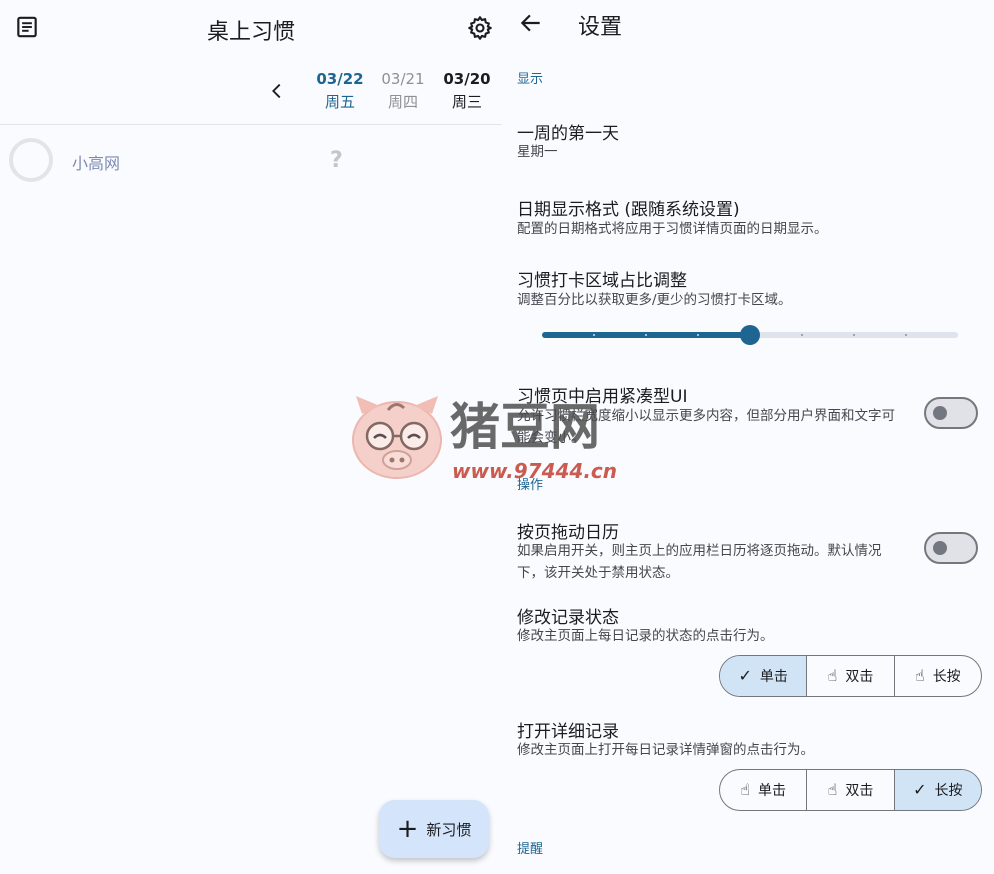 The image size is (994, 874). I want to click on plus-icon: +, so click(407, 829).